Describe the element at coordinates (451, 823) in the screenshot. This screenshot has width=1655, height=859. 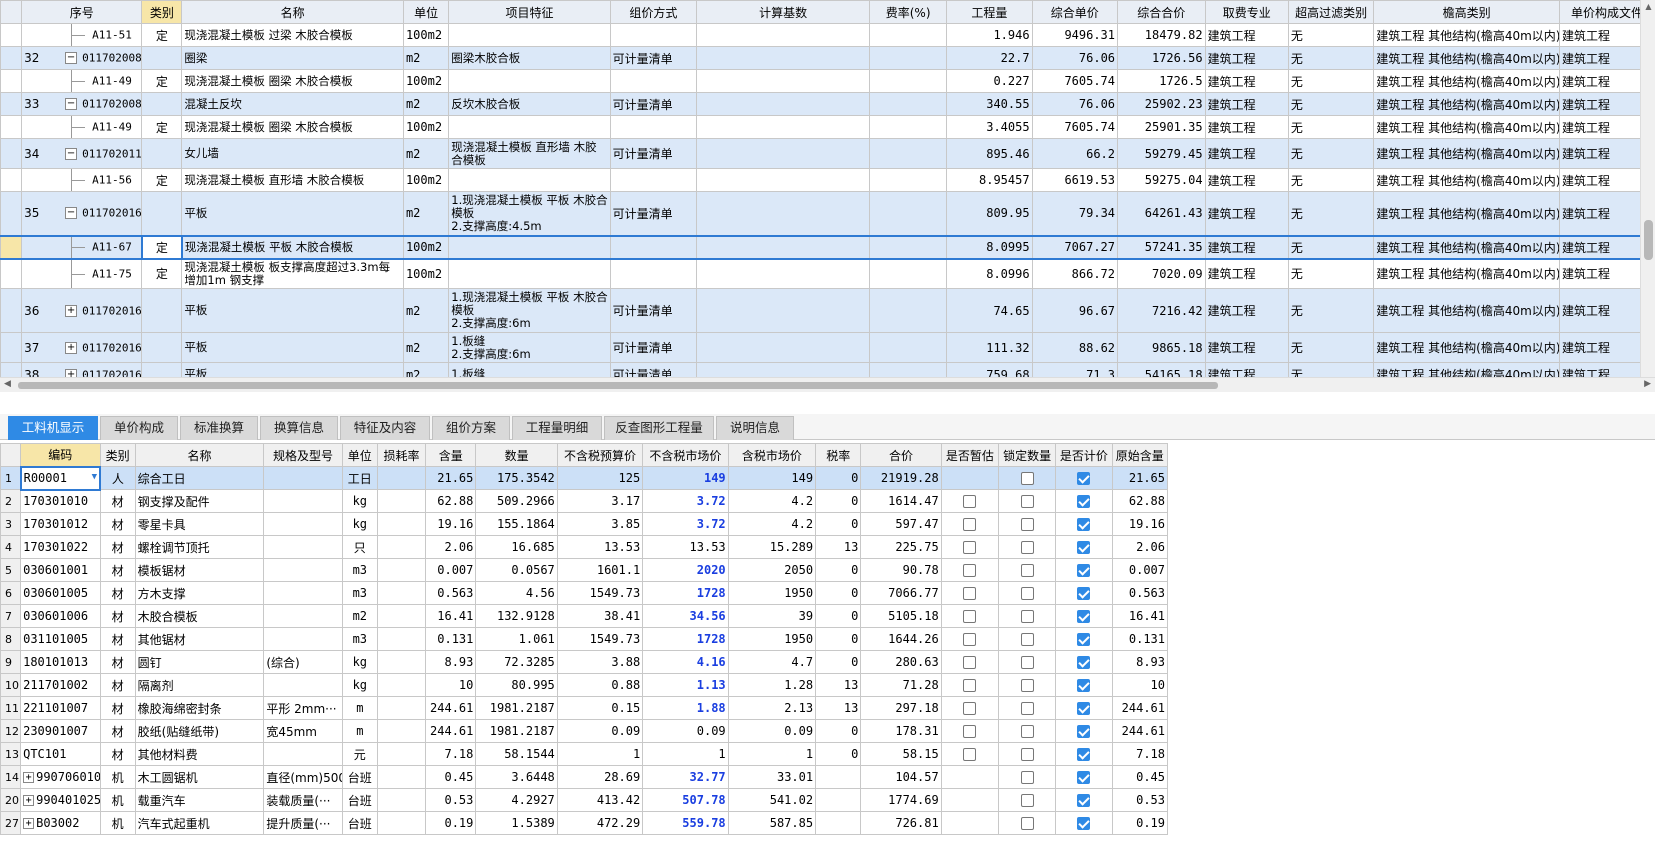
I see `content-cell: 0.19` at that location.